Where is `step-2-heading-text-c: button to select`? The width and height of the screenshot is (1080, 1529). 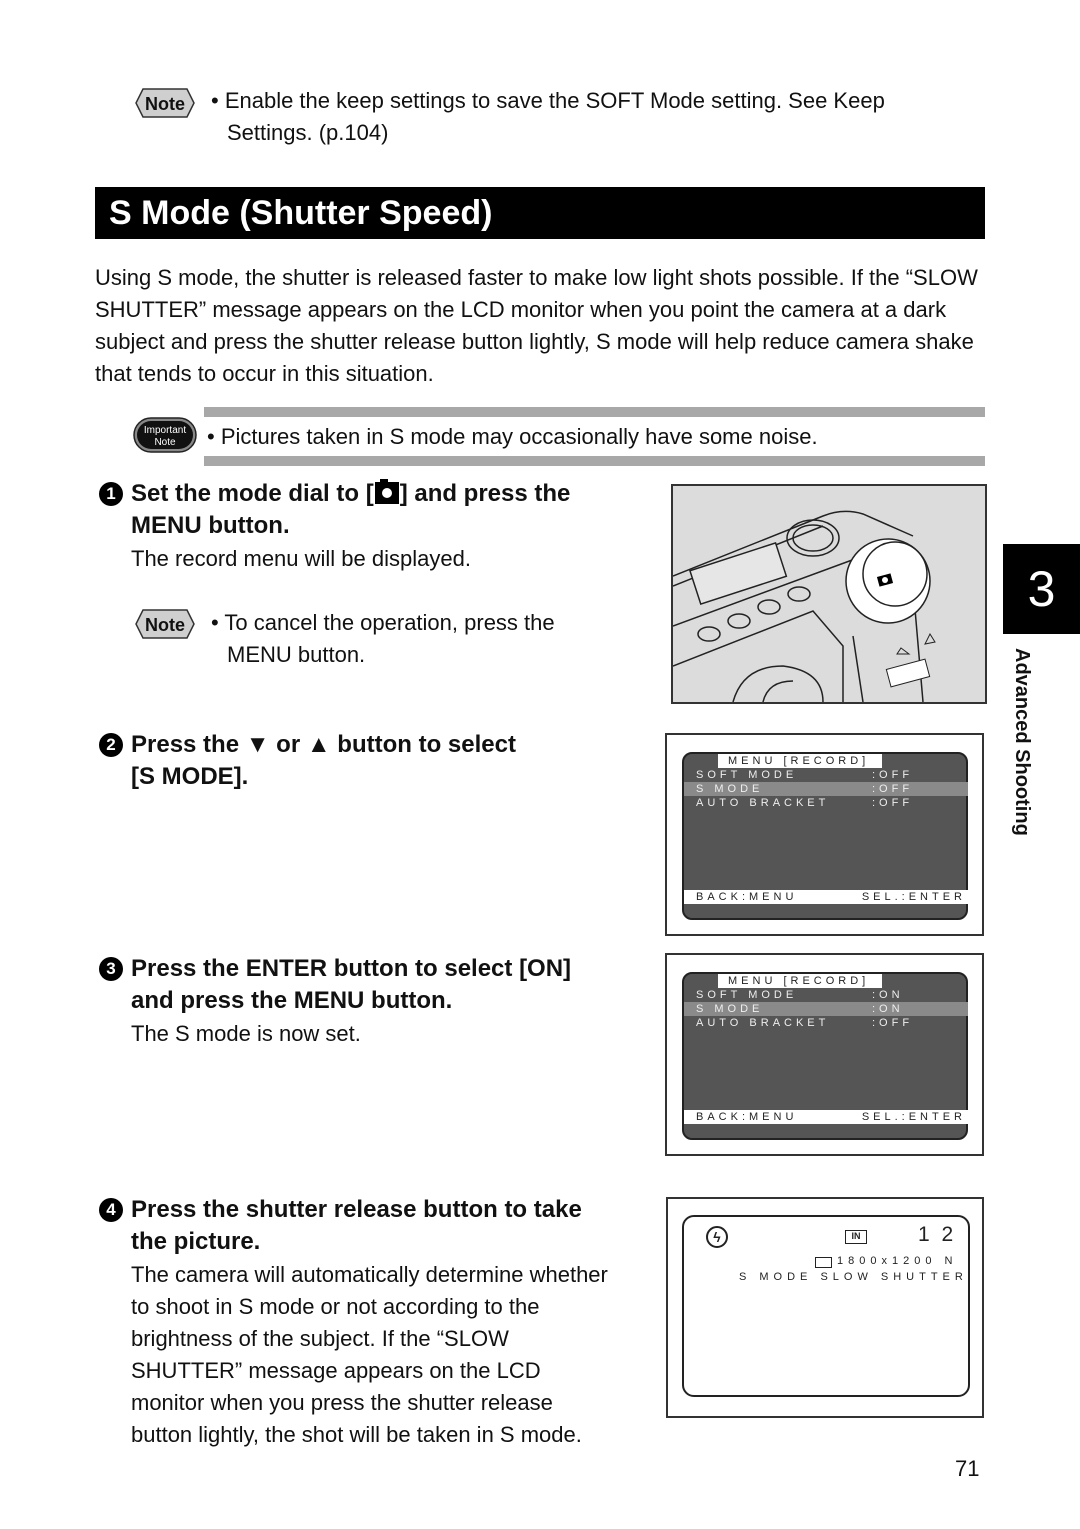
step-2-heading-text-c: button to select is located at coordinates (423, 744).